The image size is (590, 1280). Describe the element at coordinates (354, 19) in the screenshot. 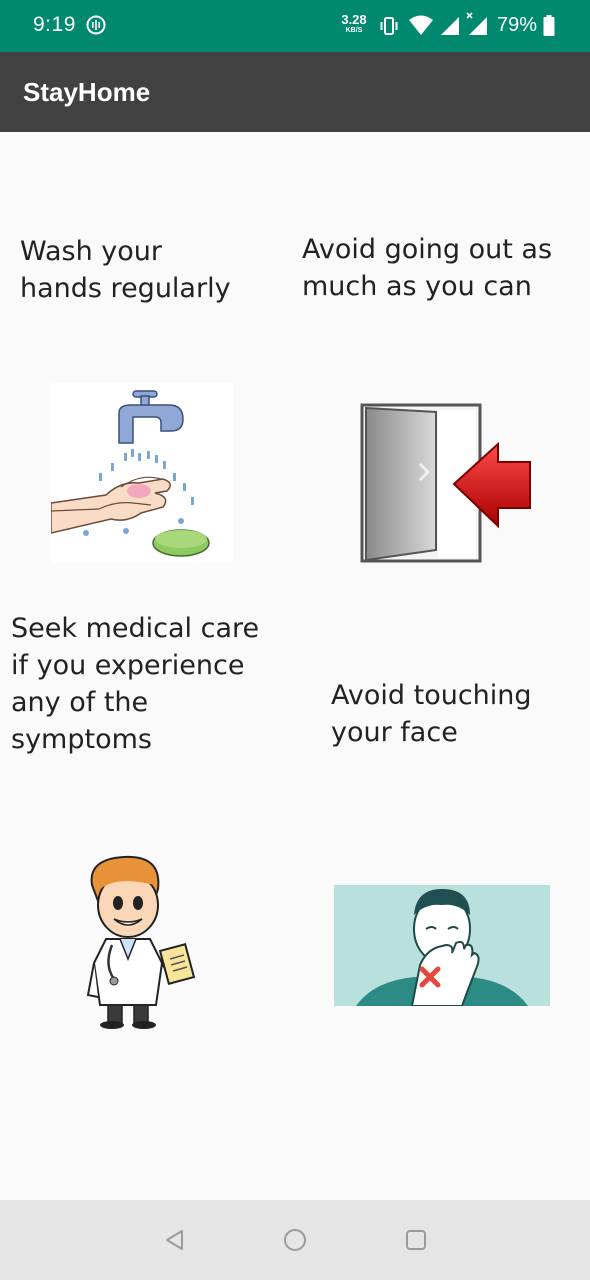

I see `network-speed-value: 3.28` at that location.